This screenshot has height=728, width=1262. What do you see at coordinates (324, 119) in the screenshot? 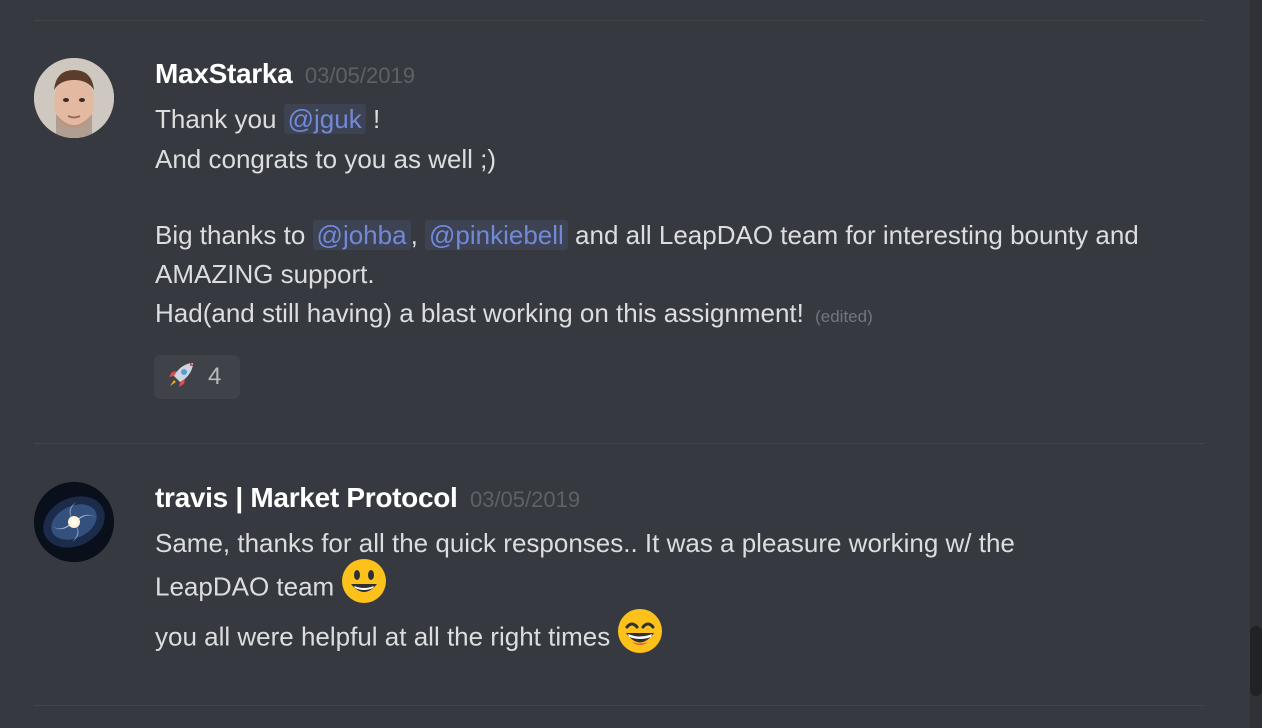
I see `mention-link: @jguk` at bounding box center [324, 119].